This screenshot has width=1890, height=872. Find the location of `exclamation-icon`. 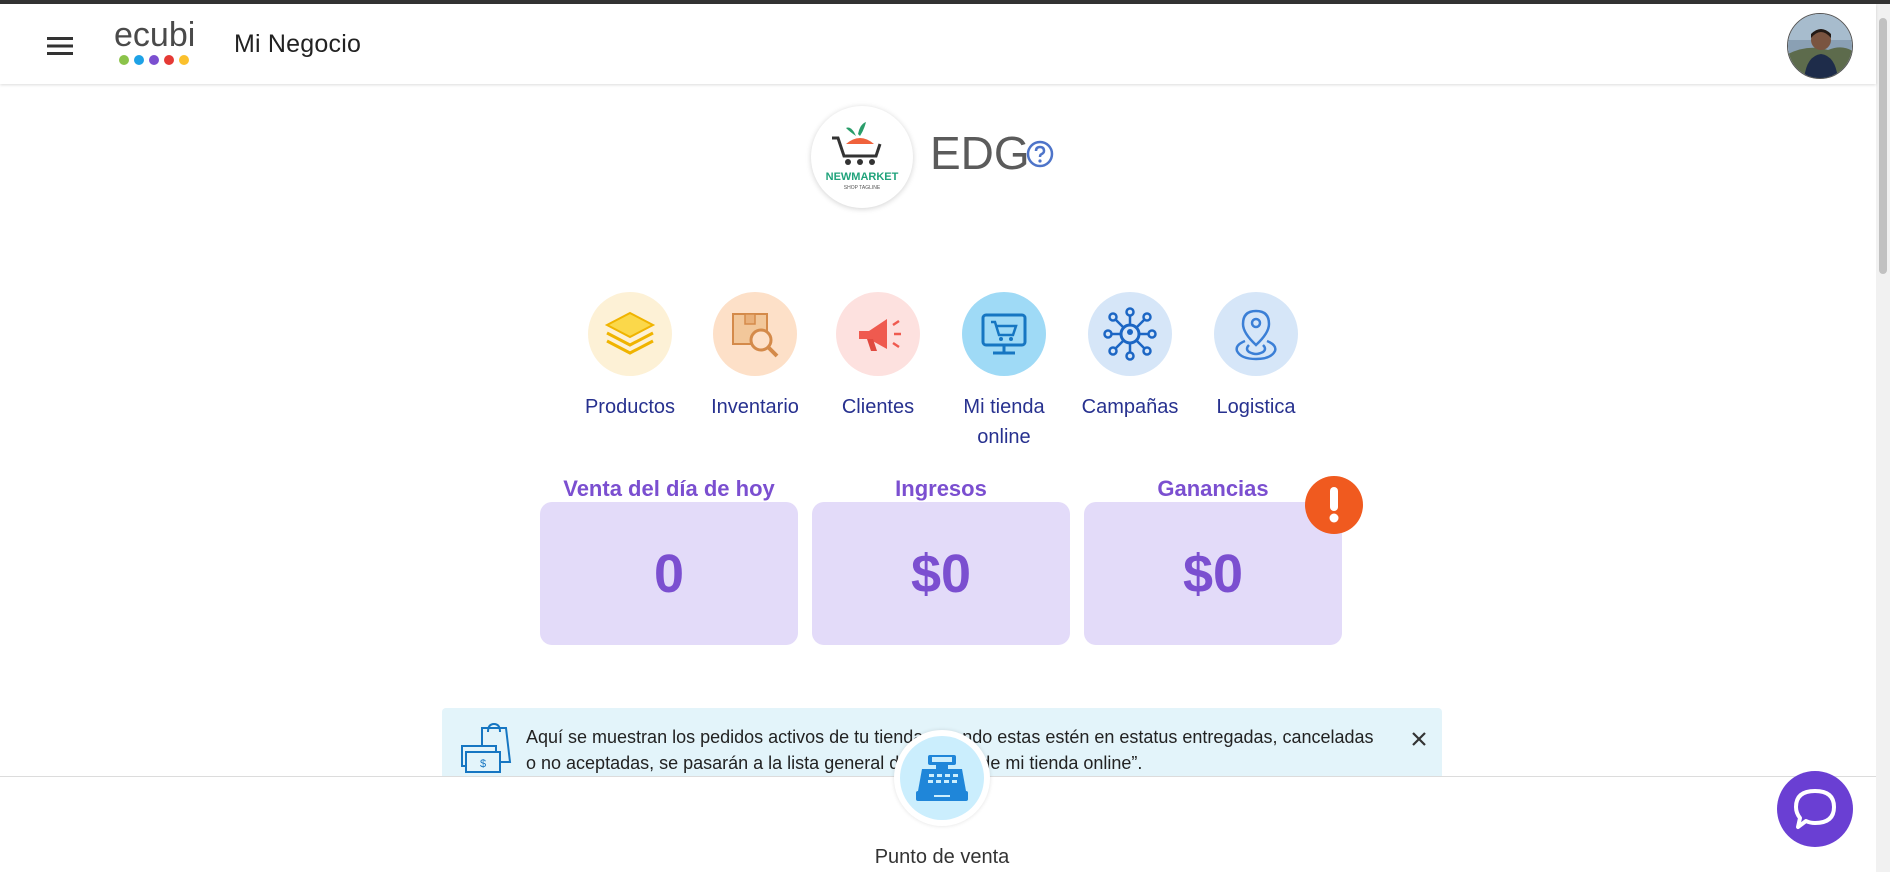

exclamation-icon is located at coordinates (1334, 505).